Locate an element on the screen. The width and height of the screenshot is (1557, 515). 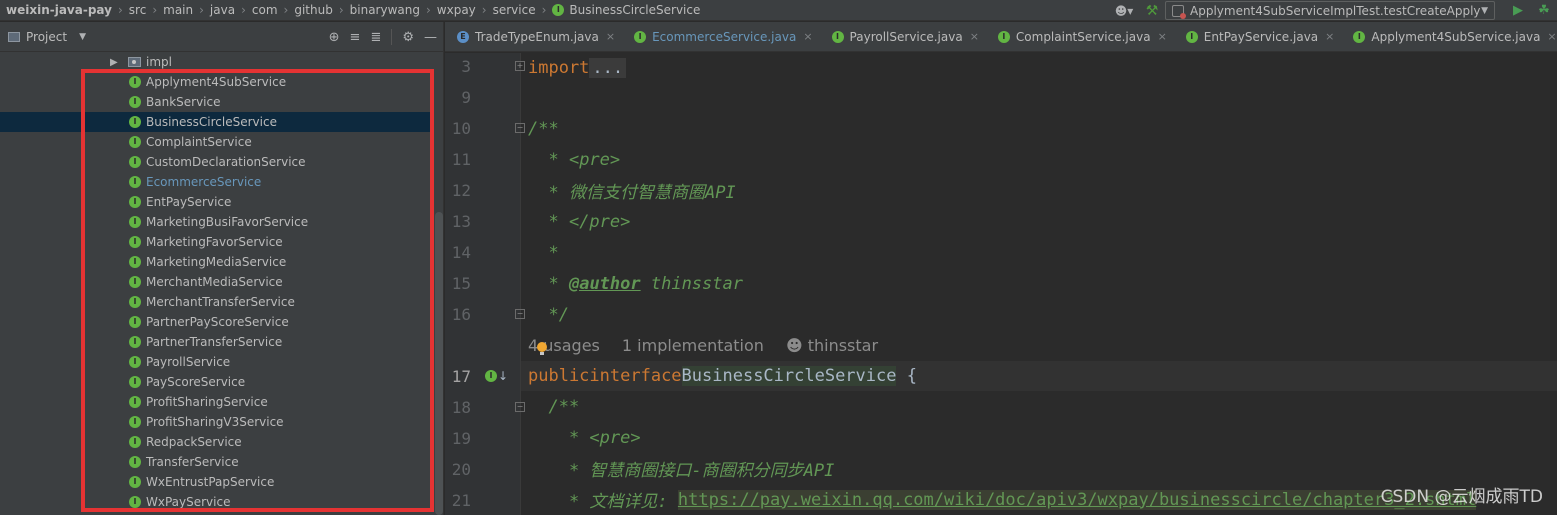
editor-tab-label: Applyment4SubService.java is located at coordinates (1456, 36).